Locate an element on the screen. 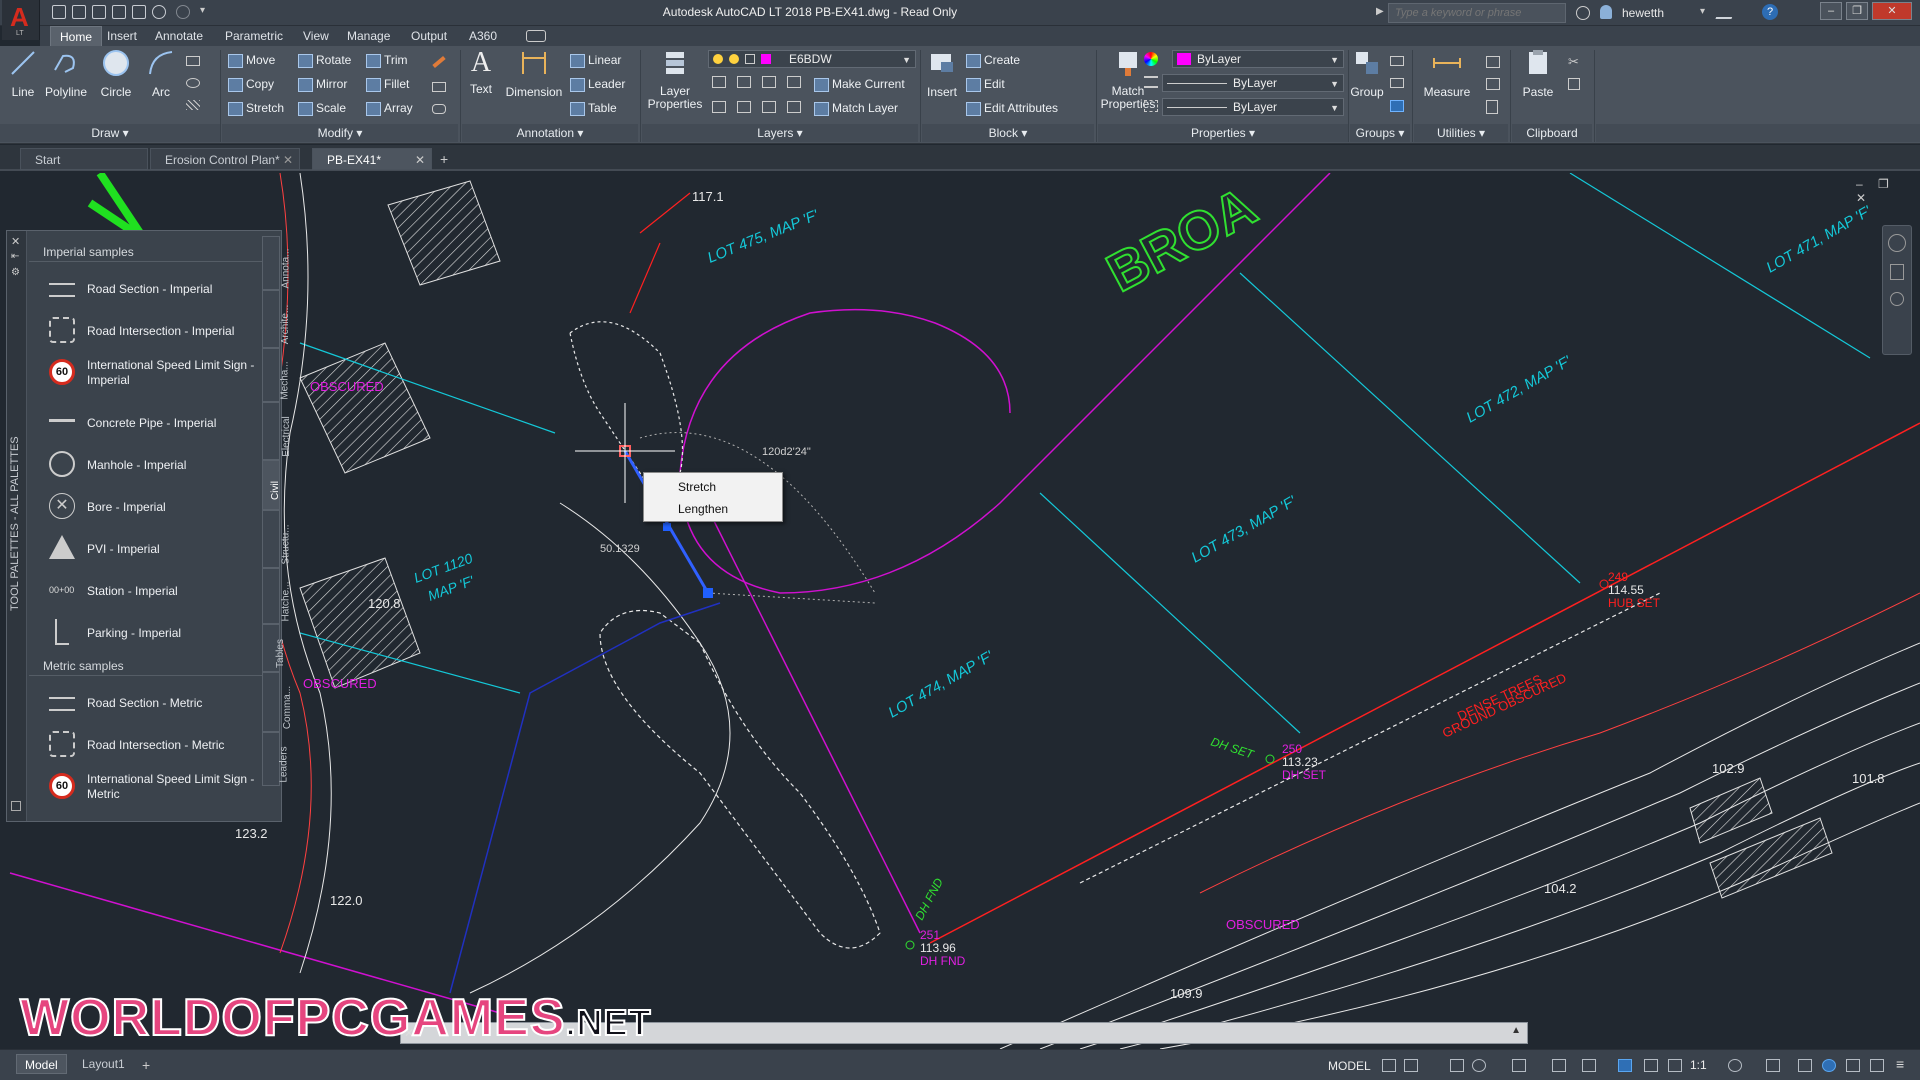  annotation-monitor-icon is located at coordinates (1773, 1065).